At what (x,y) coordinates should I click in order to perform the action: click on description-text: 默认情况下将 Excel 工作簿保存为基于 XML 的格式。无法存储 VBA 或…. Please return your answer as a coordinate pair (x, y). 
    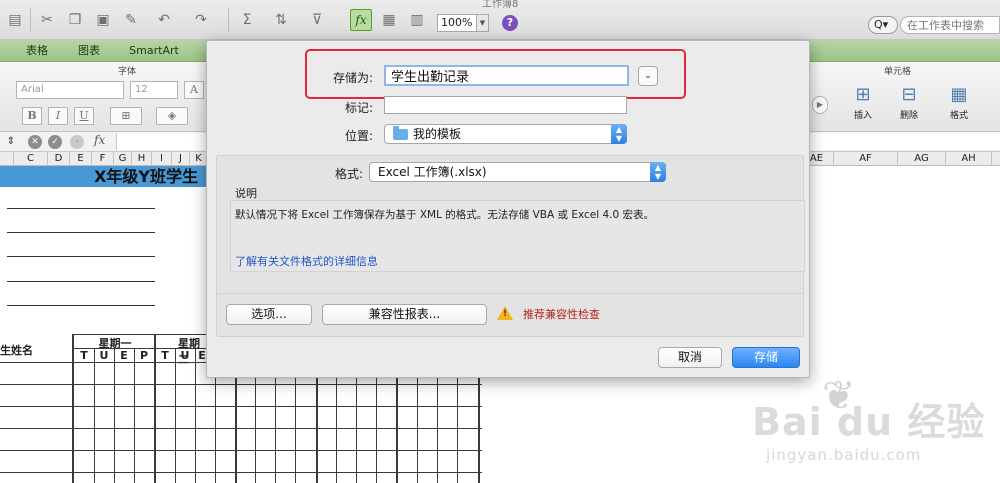
    Looking at the image, I should click on (445, 215).